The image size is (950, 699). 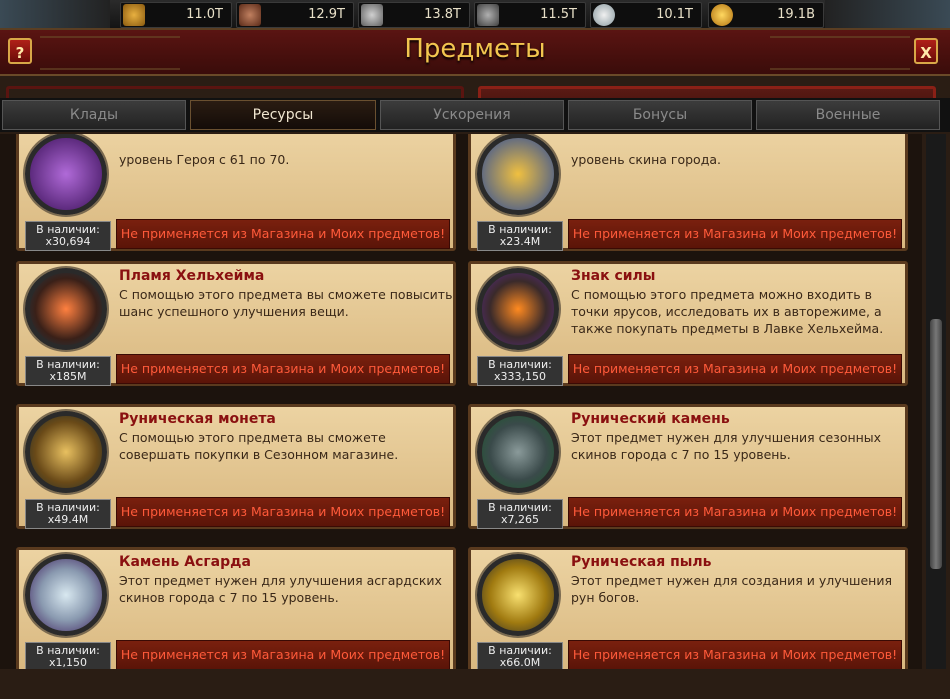 What do you see at coordinates (518, 595) in the screenshot?
I see `rune-dust-icon` at bounding box center [518, 595].